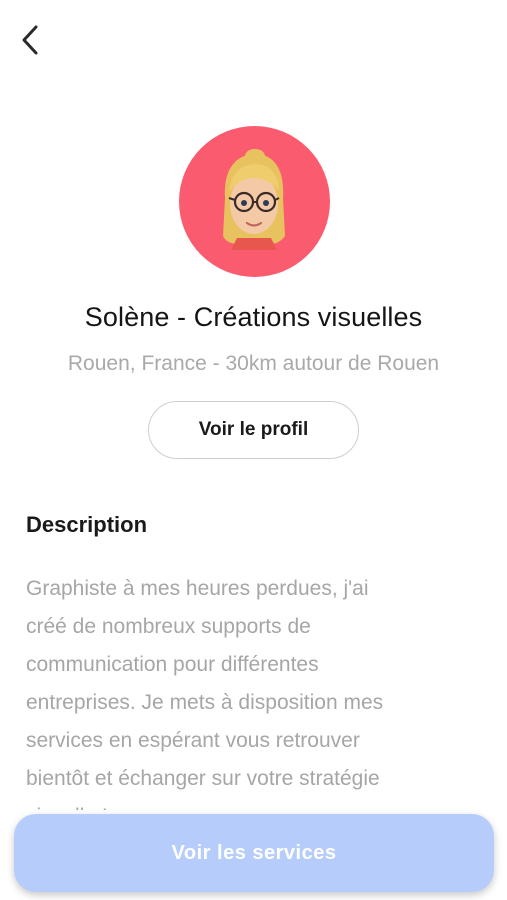  Describe the element at coordinates (172, 664) in the screenshot. I see `description-line: communication pour différentes` at that location.